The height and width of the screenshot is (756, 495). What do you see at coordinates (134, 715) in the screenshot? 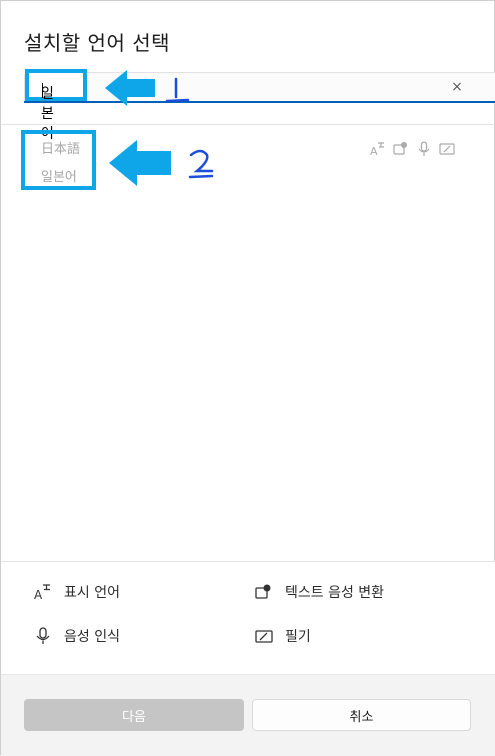
I see `next-button: 다음` at bounding box center [134, 715].